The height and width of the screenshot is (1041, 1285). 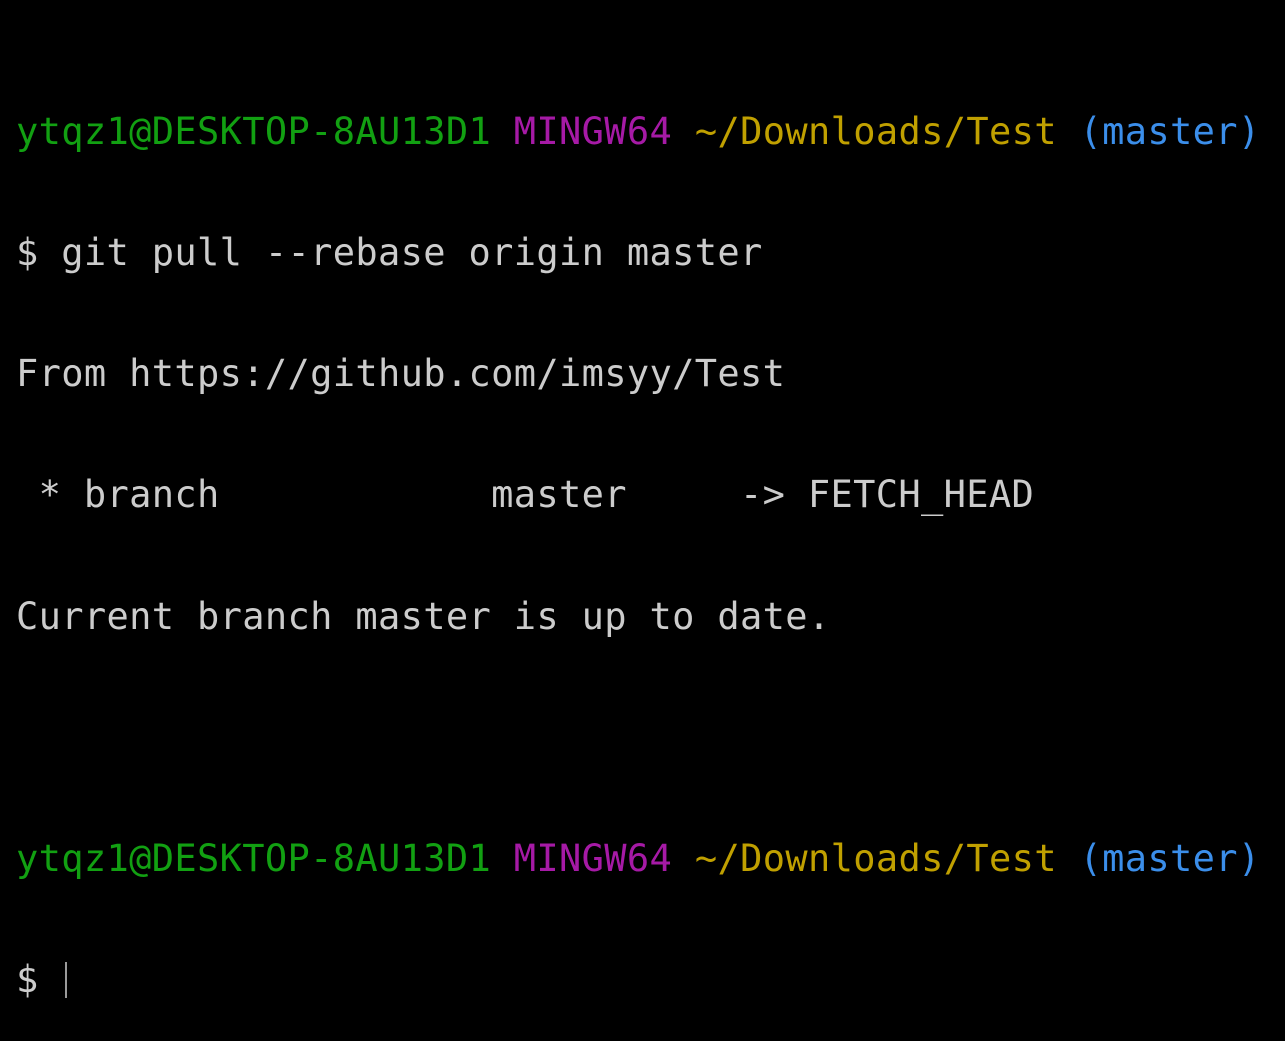 I want to click on output-line: From https://github.com/imsyy/Test, so click(x=401, y=374).